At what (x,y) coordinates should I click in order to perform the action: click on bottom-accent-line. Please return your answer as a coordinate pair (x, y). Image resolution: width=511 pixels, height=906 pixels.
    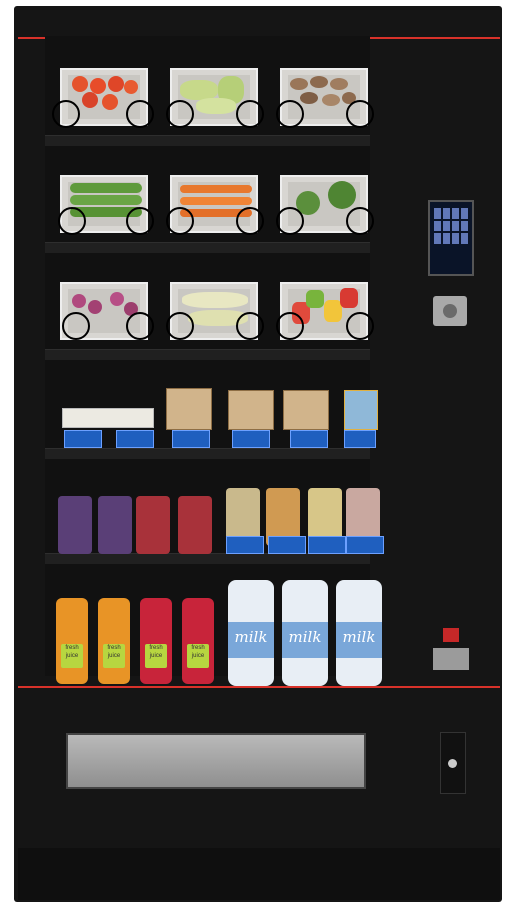
    Looking at the image, I should click on (259, 687).